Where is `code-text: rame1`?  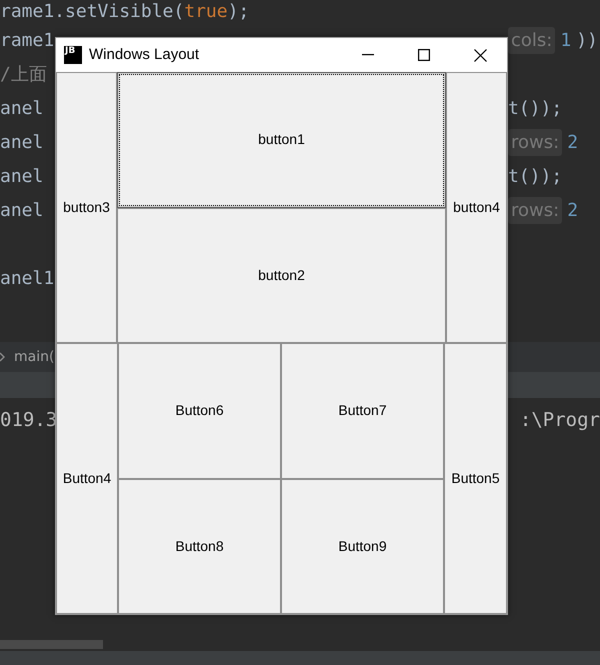
code-text: rame1 is located at coordinates (27, 40).